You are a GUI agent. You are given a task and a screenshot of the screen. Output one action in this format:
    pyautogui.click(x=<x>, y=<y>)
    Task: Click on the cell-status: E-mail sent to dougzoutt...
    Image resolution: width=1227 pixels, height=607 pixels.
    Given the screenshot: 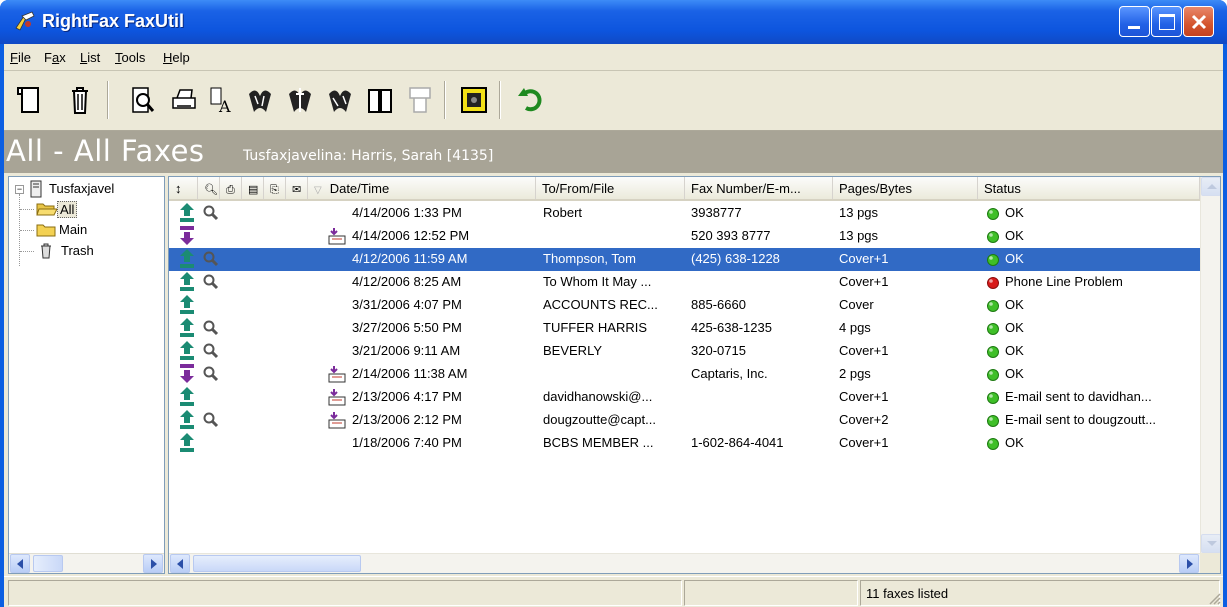 What is the action you would take?
    pyautogui.click(x=1081, y=419)
    